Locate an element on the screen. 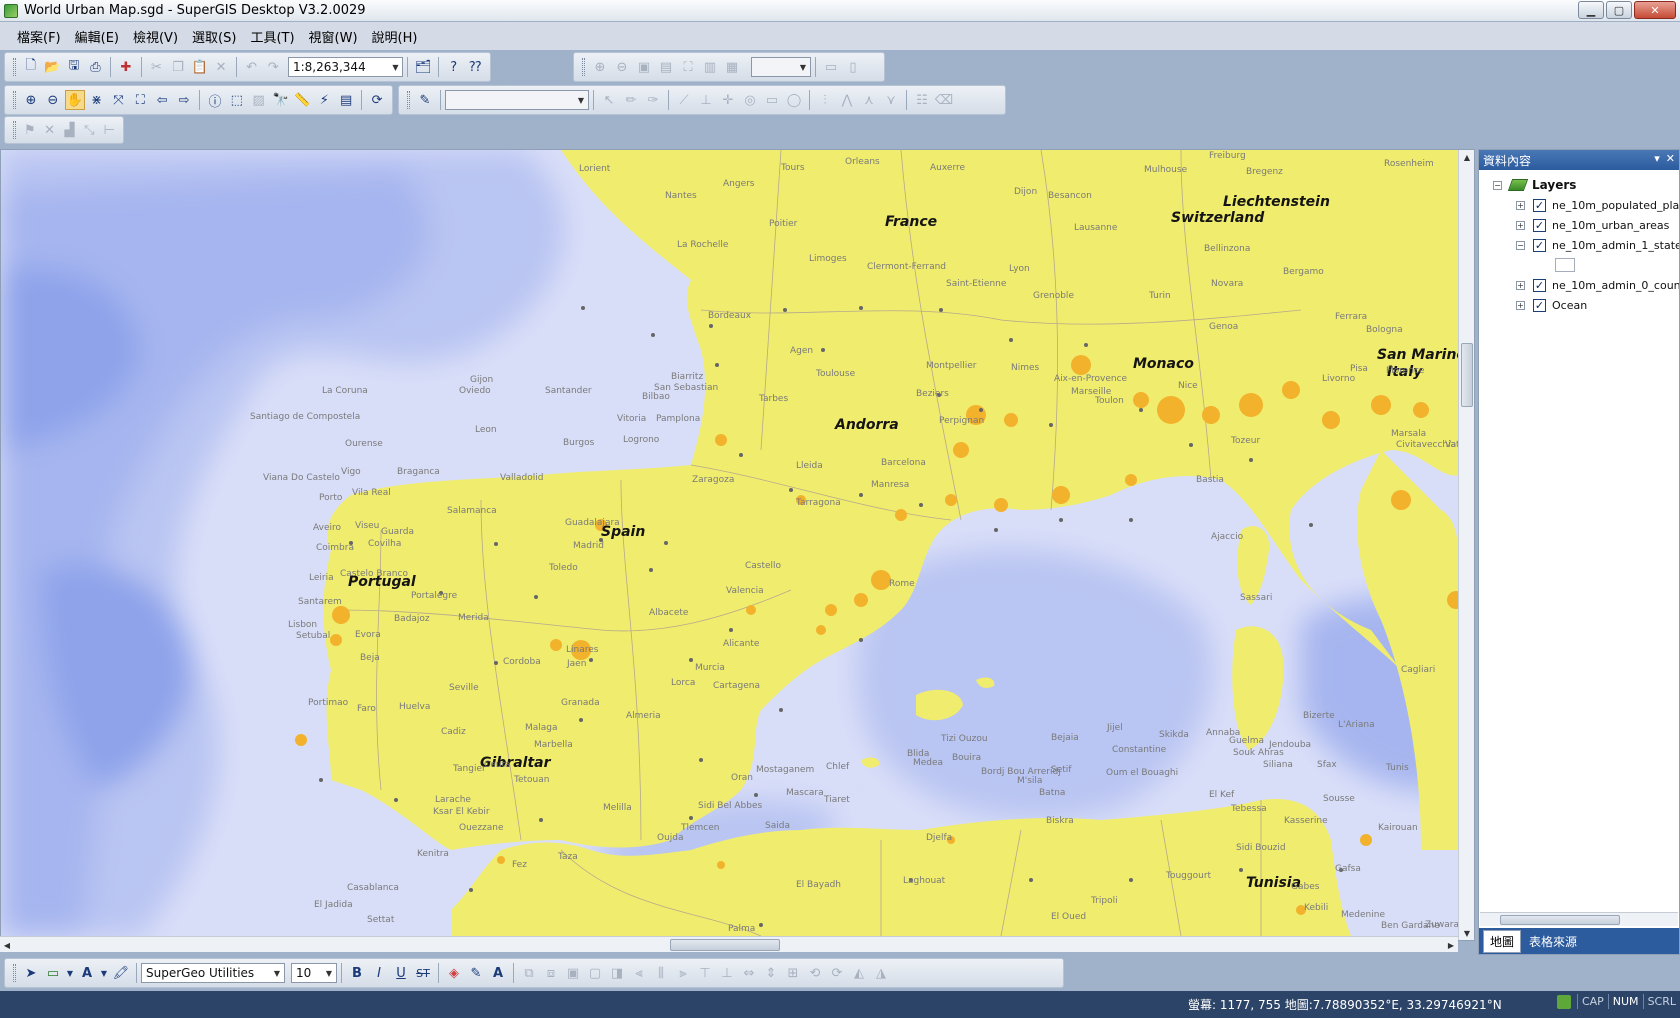 This screenshot has width=1680, height=1018. tab-table-source: 表格來源 is located at coordinates (1553, 941).